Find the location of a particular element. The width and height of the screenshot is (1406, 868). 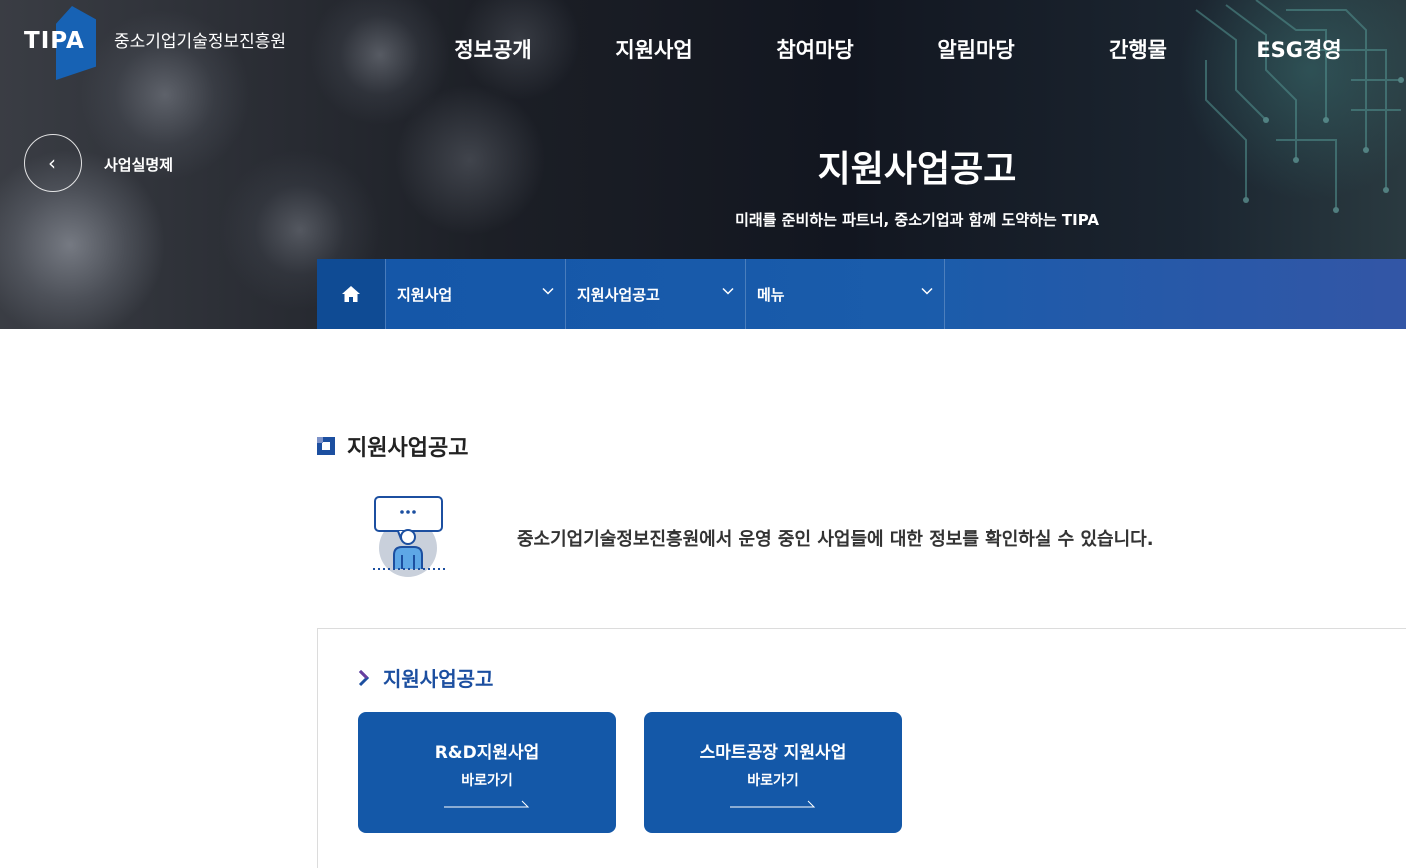

location-label: 메뉴 is located at coordinates (771, 295).